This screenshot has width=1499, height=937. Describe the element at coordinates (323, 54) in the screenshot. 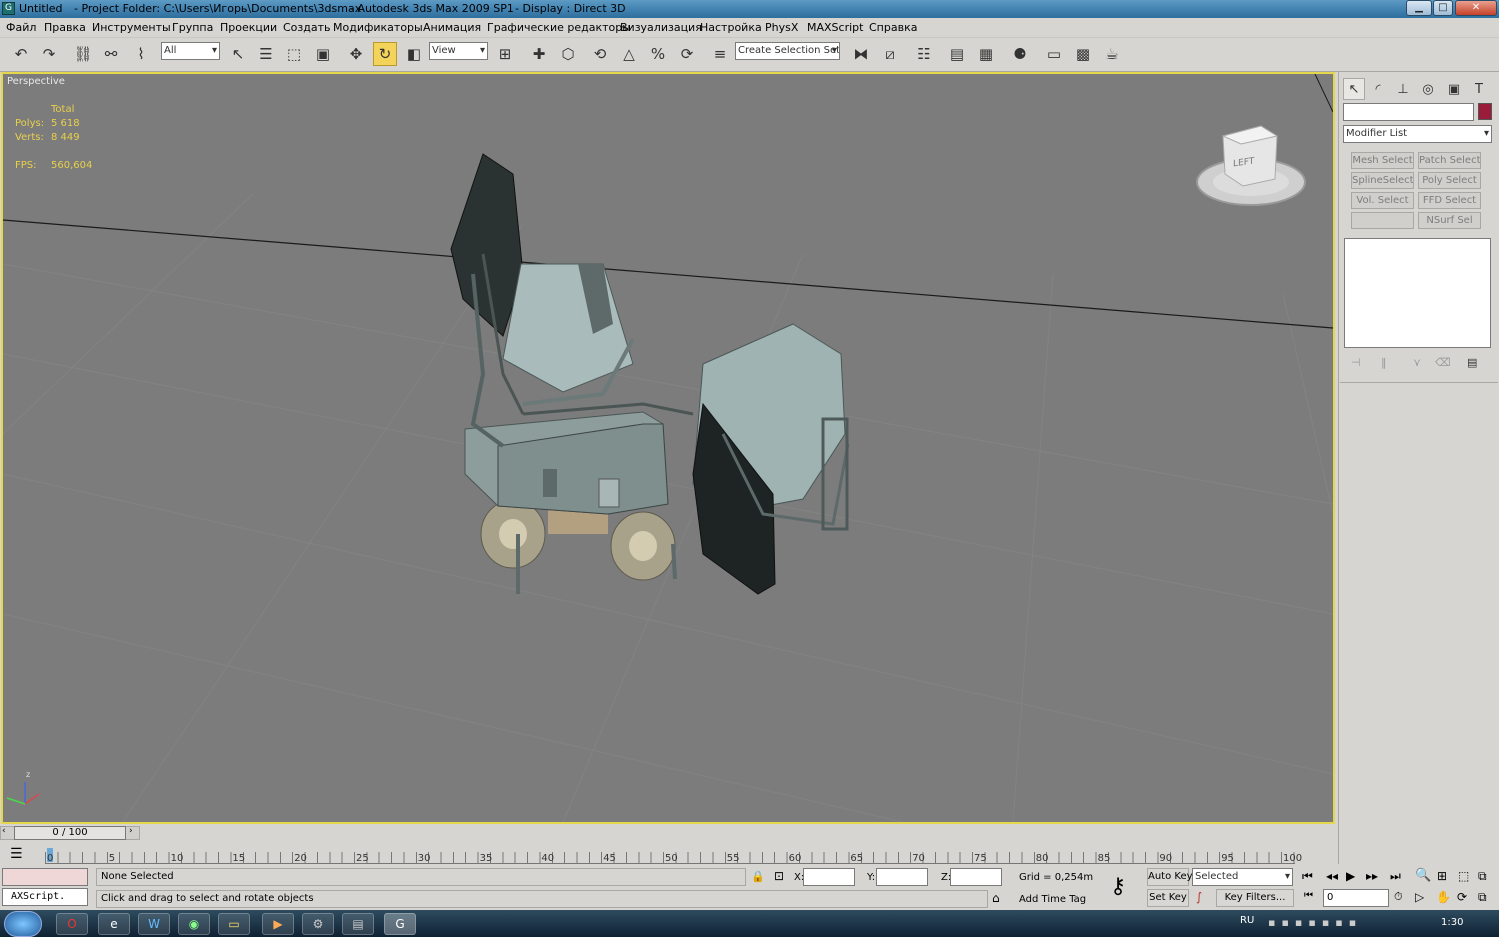

I see `window-crossing-icon: ▣` at that location.